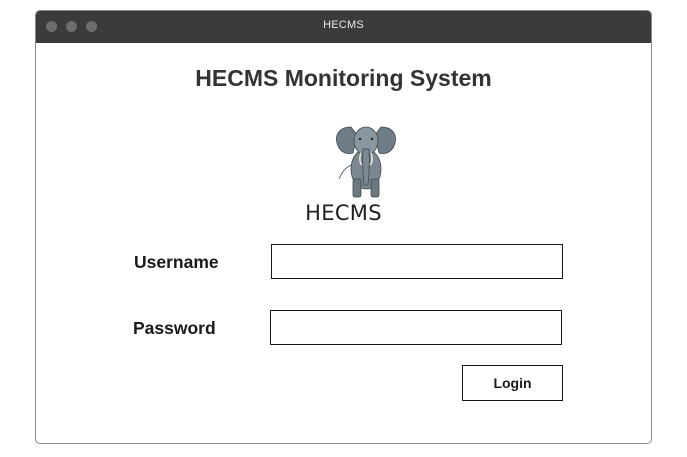  Describe the element at coordinates (416, 327) in the screenshot. I see `password-input` at that location.